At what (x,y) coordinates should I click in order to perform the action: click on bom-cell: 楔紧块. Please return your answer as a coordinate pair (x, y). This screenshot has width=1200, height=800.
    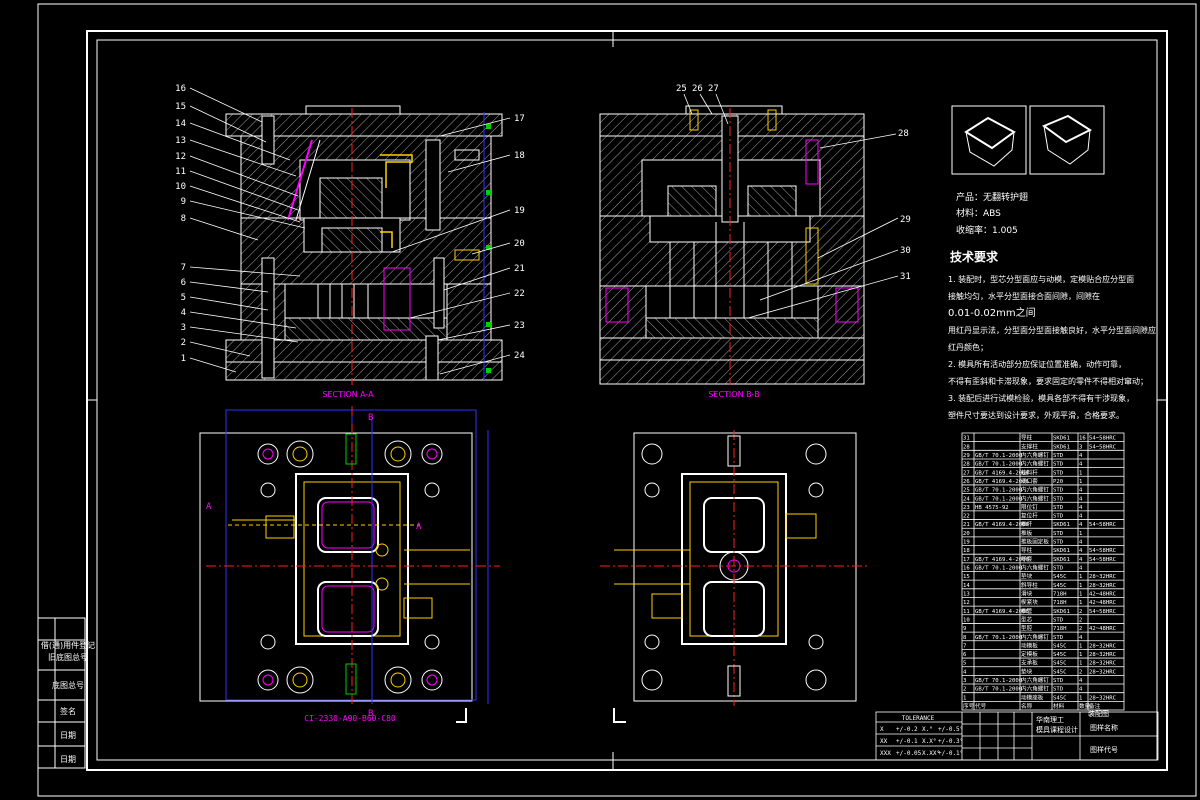
    Looking at the image, I should click on (1029, 602).